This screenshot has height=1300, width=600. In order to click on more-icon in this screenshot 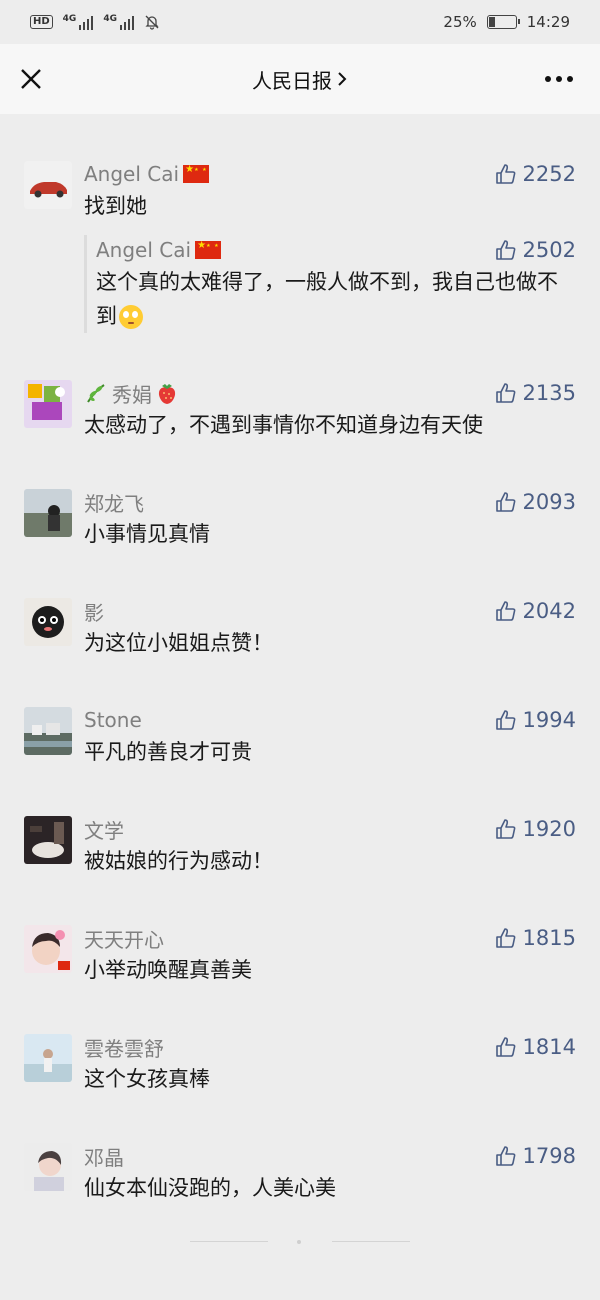, I will do `click(559, 79)`.